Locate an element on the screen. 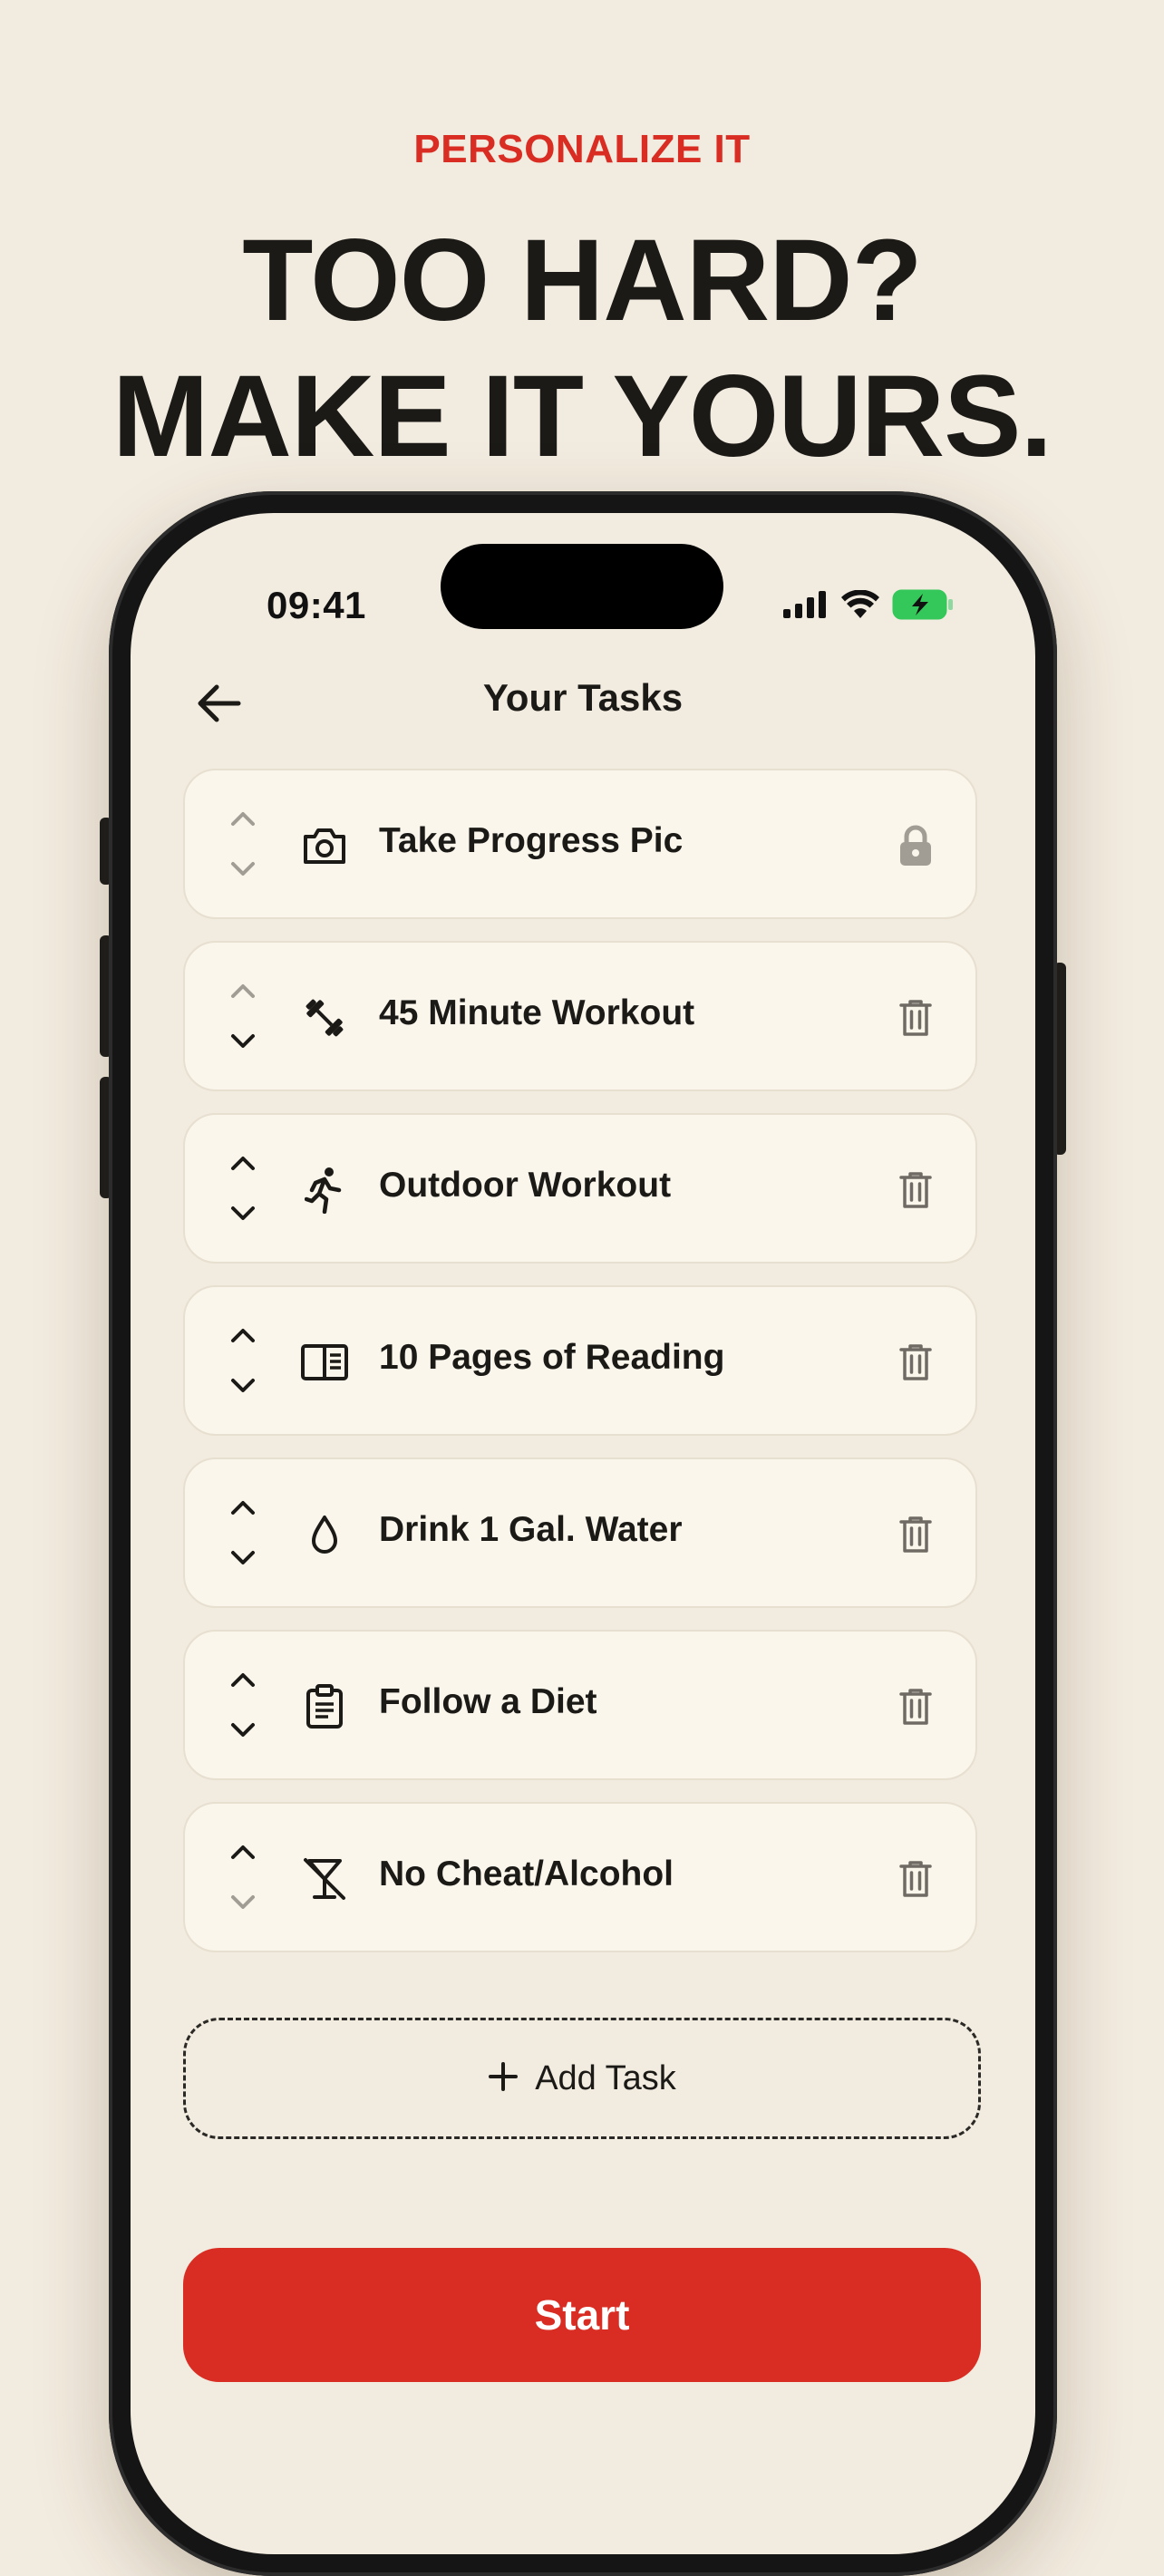  book-icon is located at coordinates (325, 1362).